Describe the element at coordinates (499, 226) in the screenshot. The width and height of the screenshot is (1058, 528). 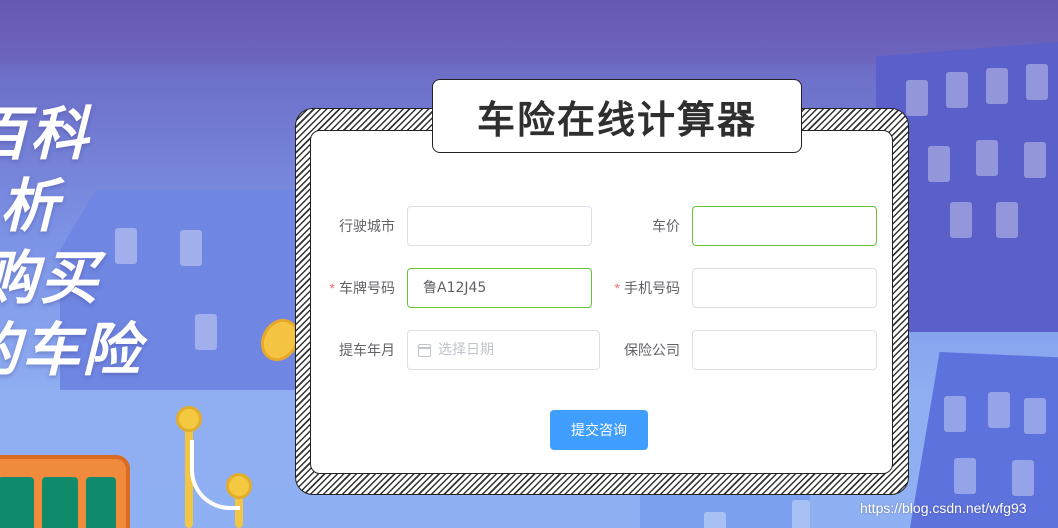
I see `city-input` at that location.